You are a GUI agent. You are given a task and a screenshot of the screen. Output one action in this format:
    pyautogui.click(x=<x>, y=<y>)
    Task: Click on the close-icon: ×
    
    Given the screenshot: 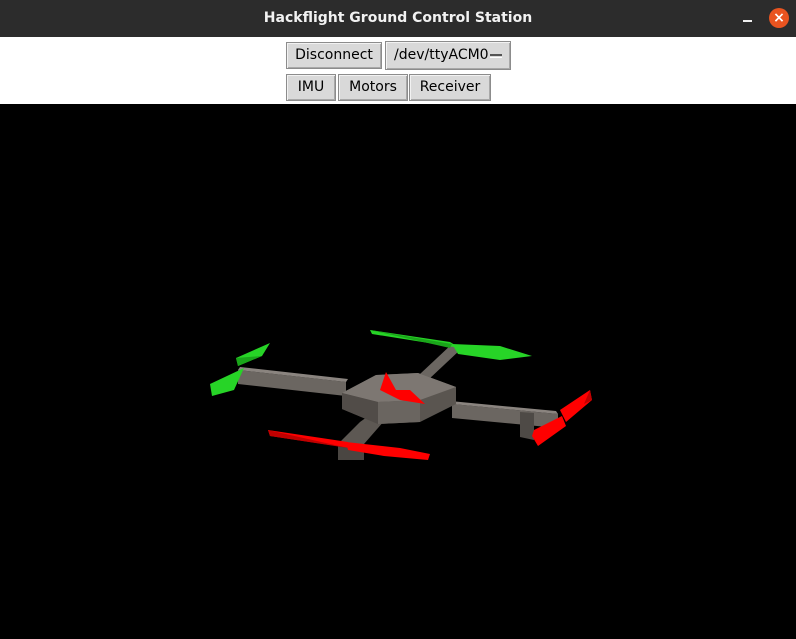 What is the action you would take?
    pyautogui.click(x=779, y=18)
    